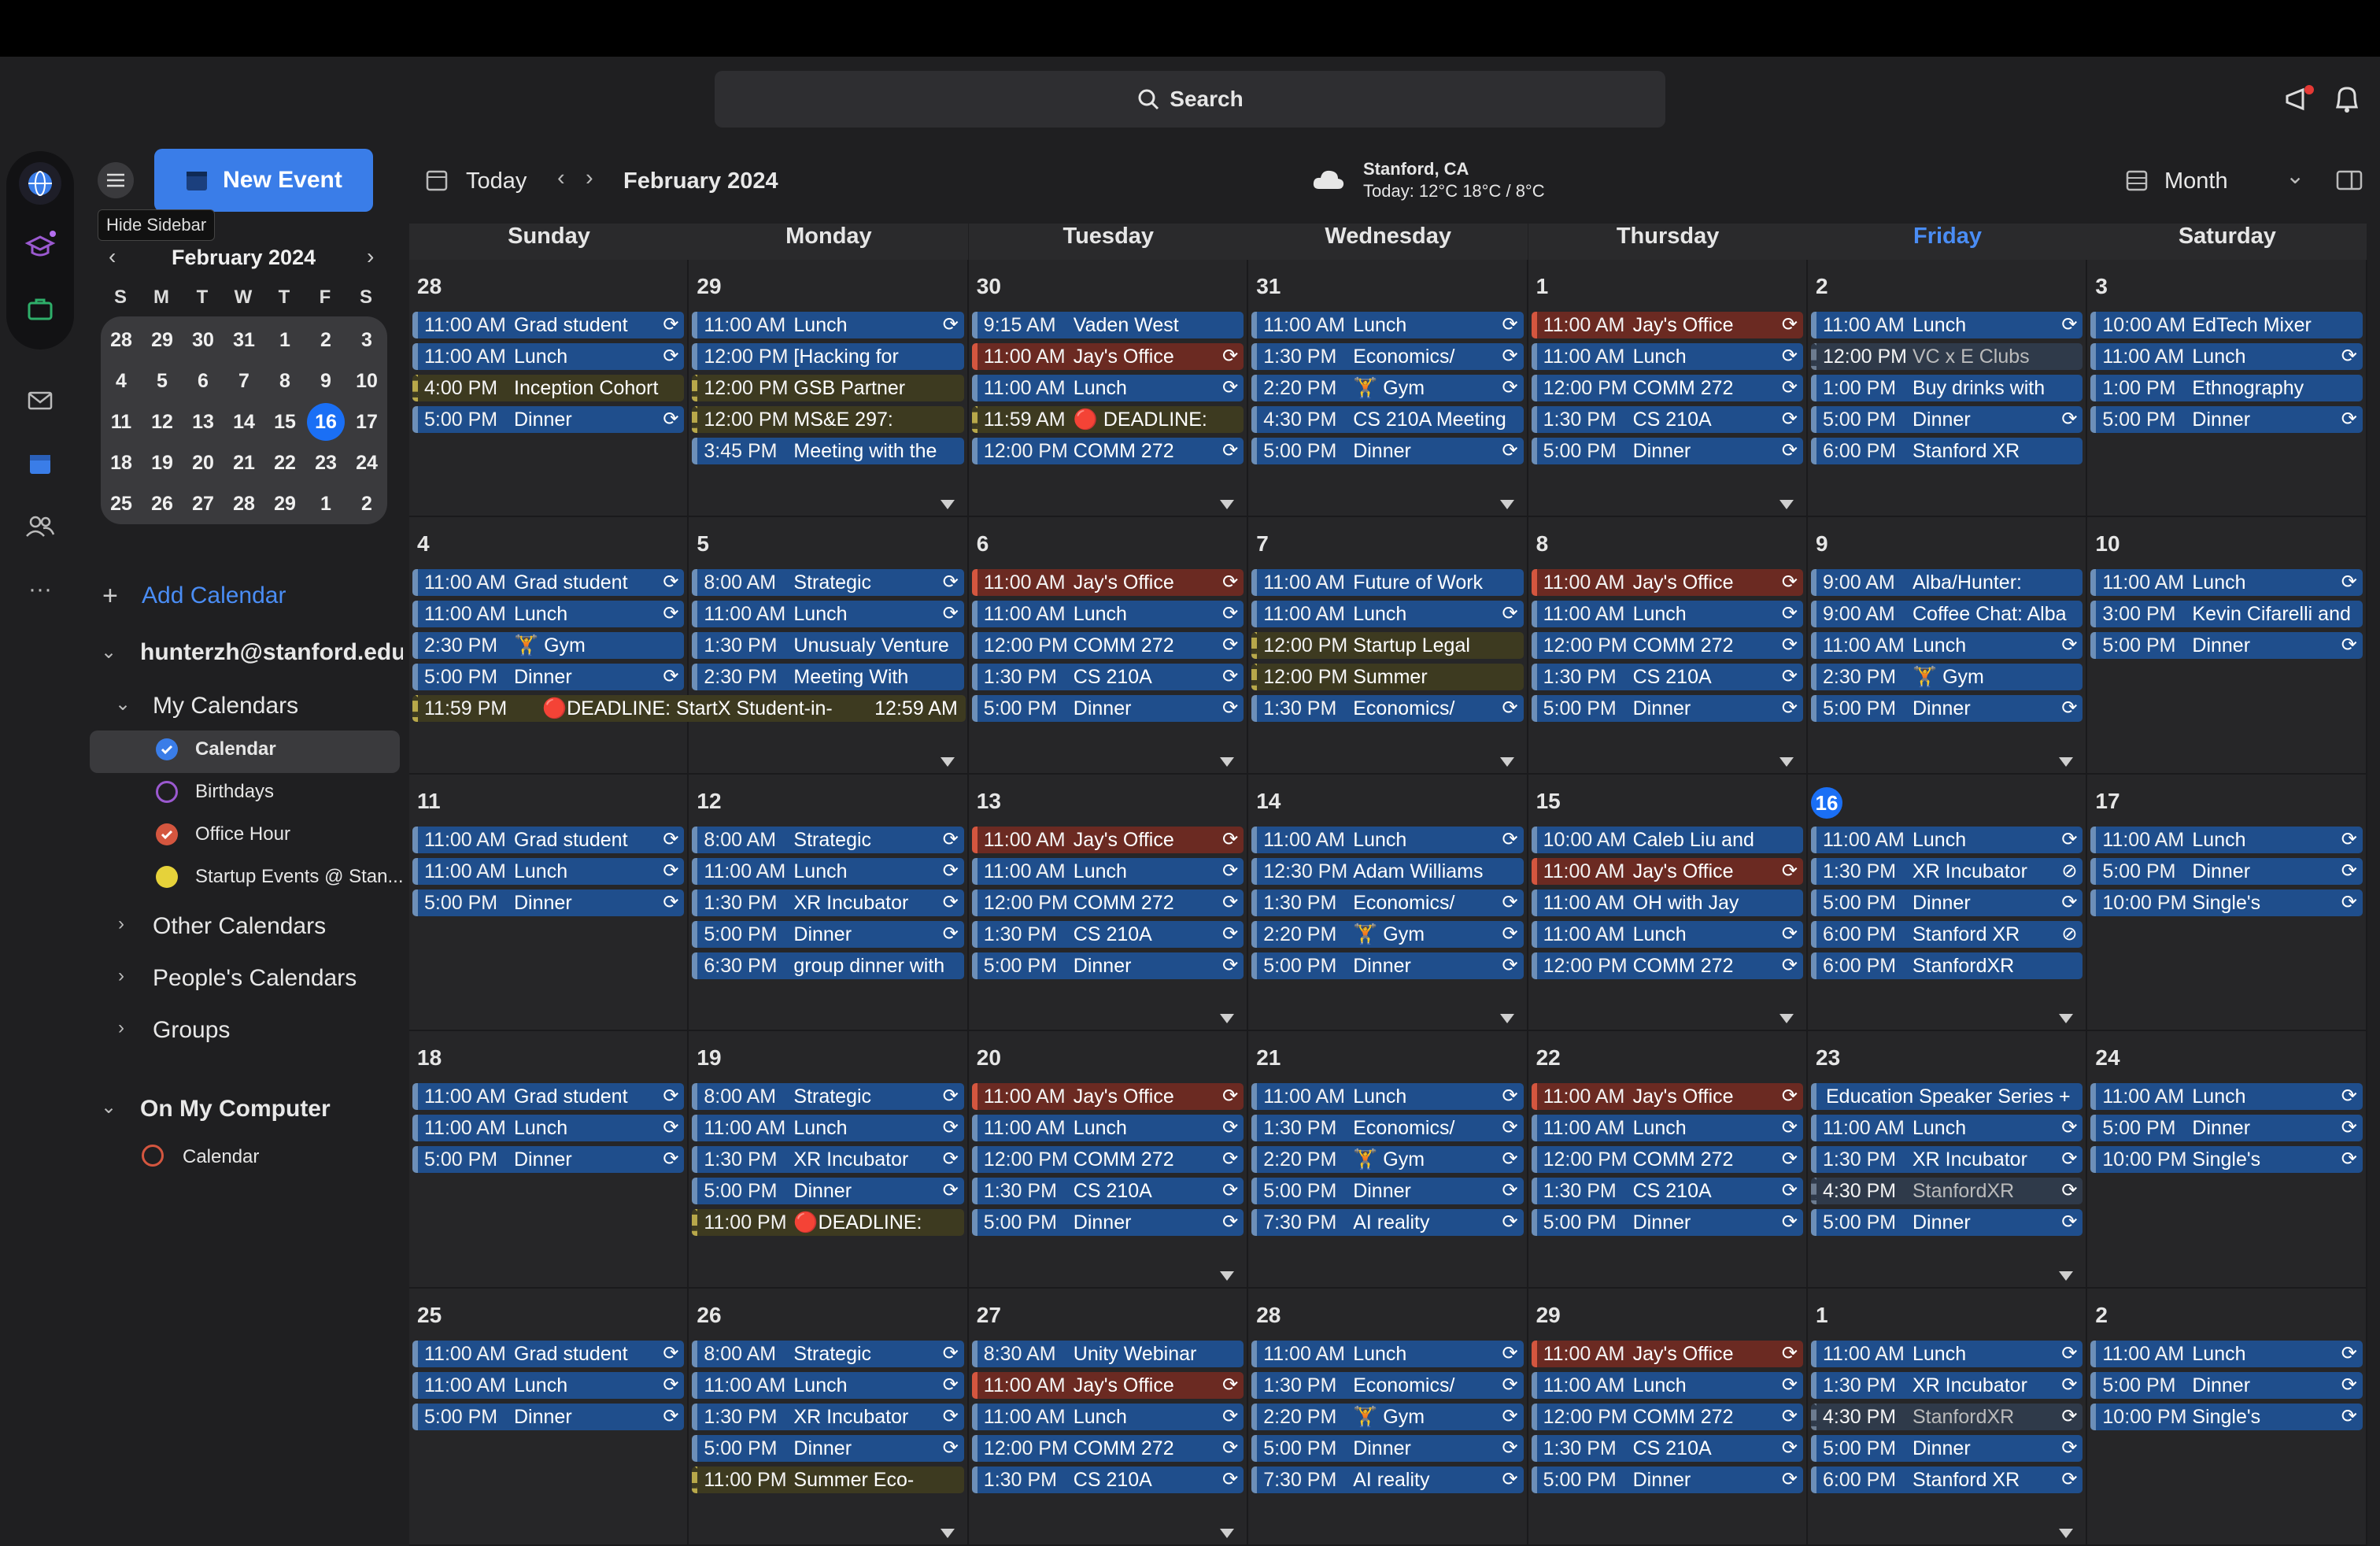 The image size is (2380, 1546). What do you see at coordinates (285, 381) in the screenshot?
I see `mini-day: 8` at bounding box center [285, 381].